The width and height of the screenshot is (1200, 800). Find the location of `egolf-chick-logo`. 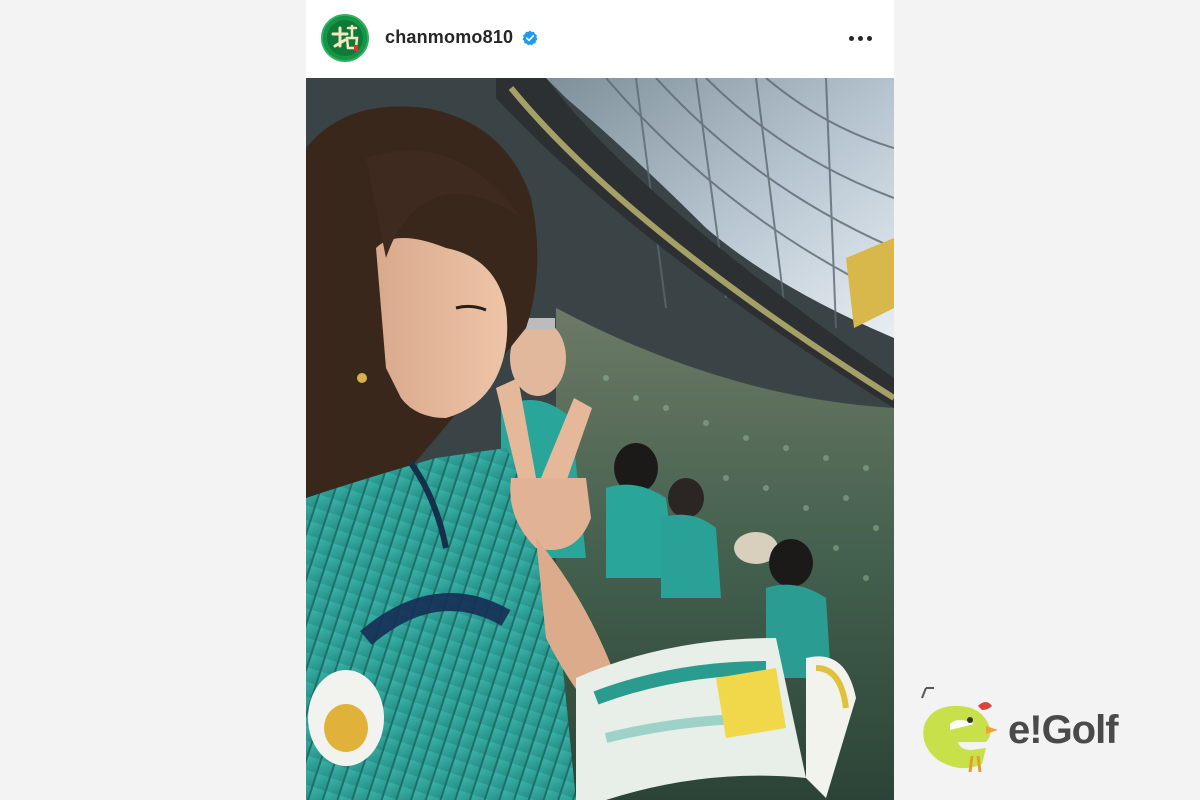

egolf-chick-logo is located at coordinates (959, 730).